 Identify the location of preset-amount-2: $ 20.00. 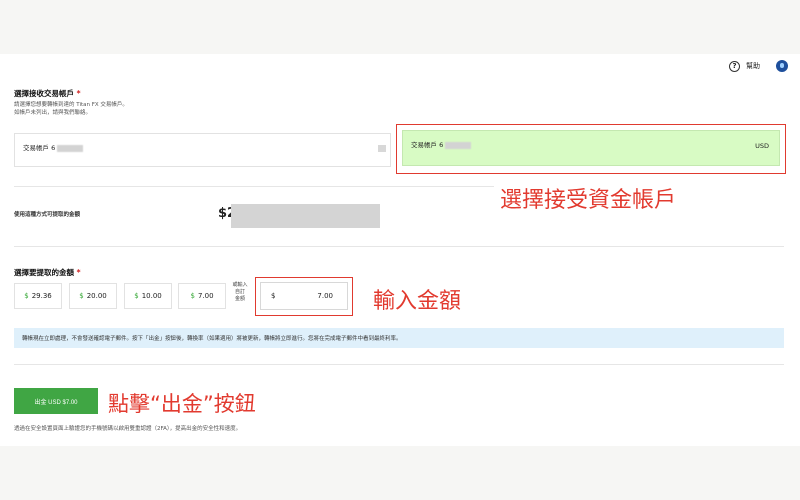
(93, 296).